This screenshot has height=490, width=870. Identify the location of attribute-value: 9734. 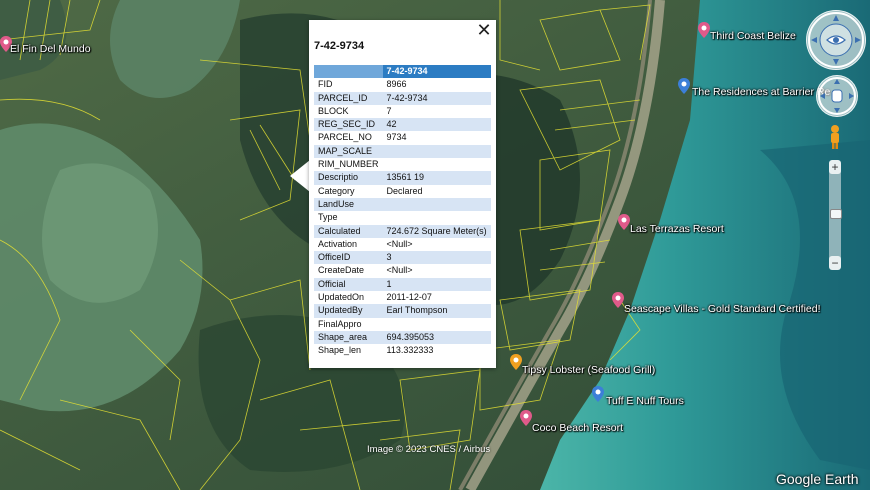
(436, 138).